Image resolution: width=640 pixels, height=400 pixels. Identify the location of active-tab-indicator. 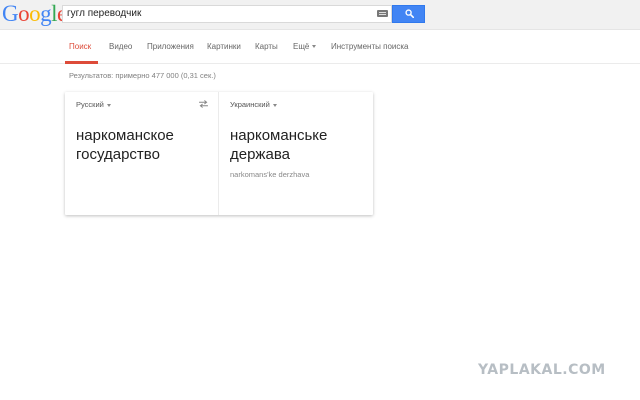
(81, 62).